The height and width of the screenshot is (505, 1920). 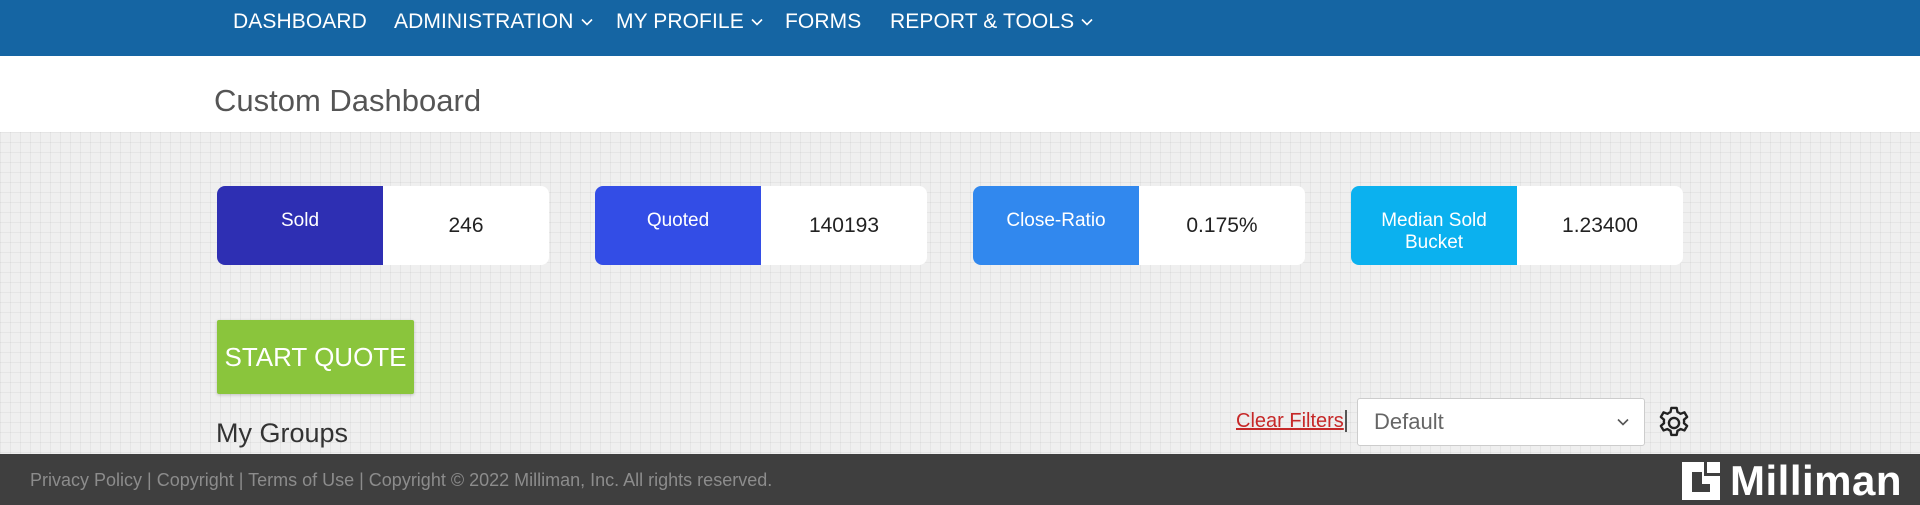 I want to click on stat-label: Close-Ratio, so click(x=1056, y=225).